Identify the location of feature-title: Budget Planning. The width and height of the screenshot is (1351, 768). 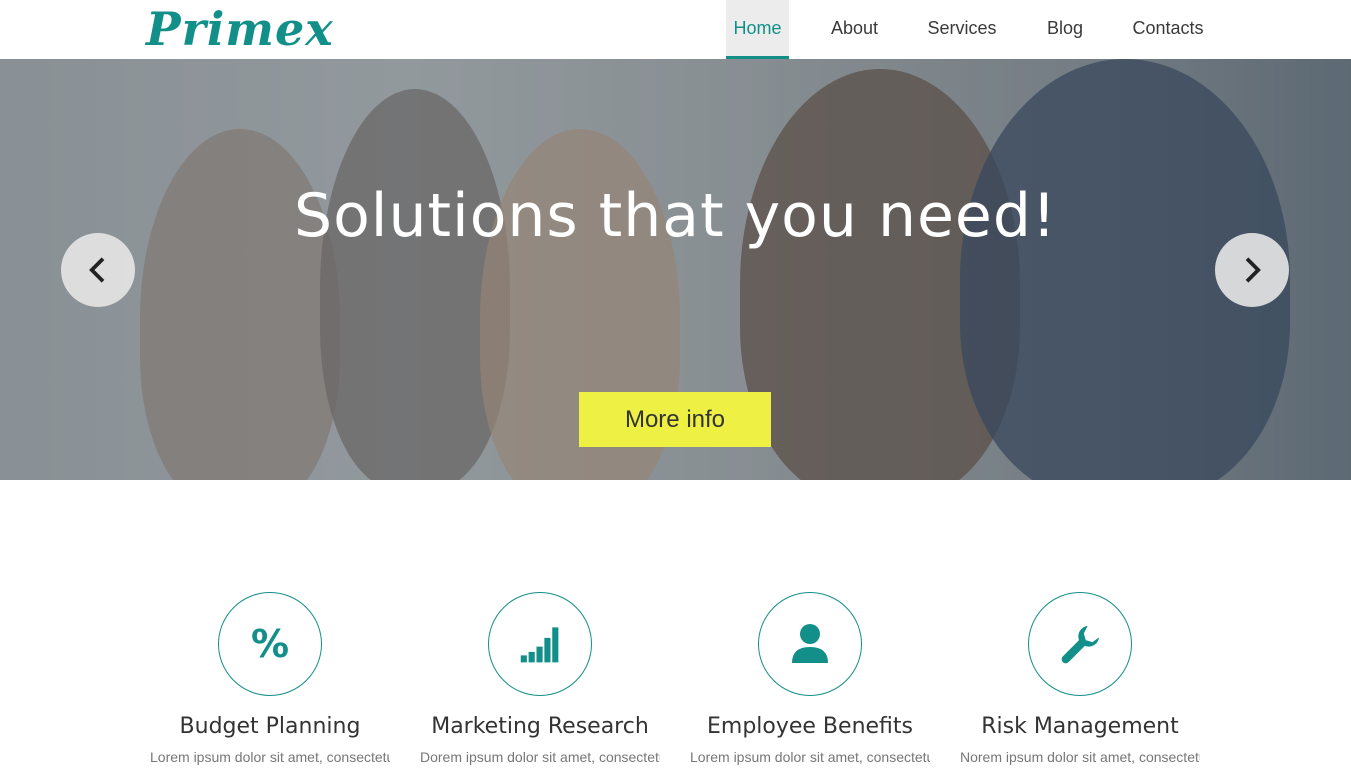
(270, 726).